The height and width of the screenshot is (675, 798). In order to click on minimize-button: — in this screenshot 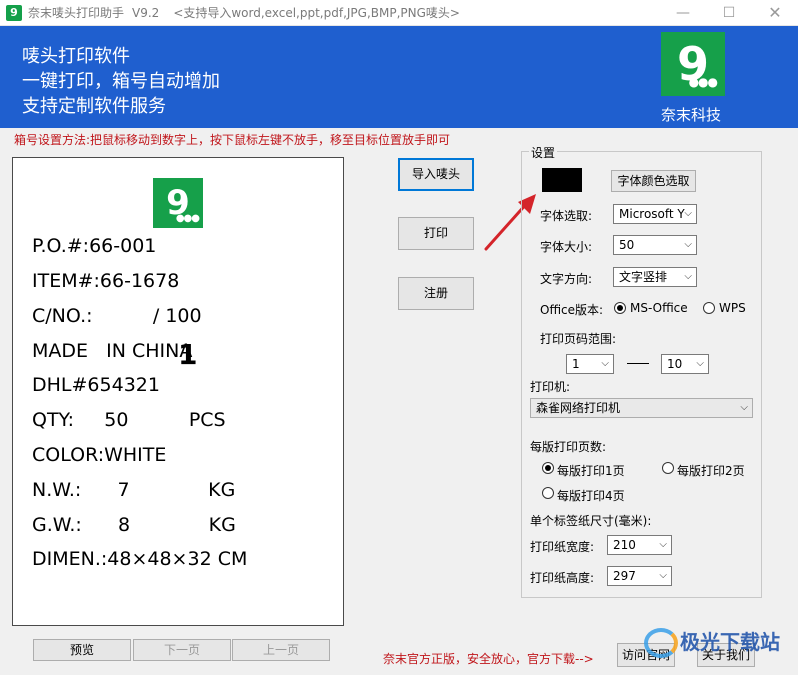, I will do `click(683, 13)`.